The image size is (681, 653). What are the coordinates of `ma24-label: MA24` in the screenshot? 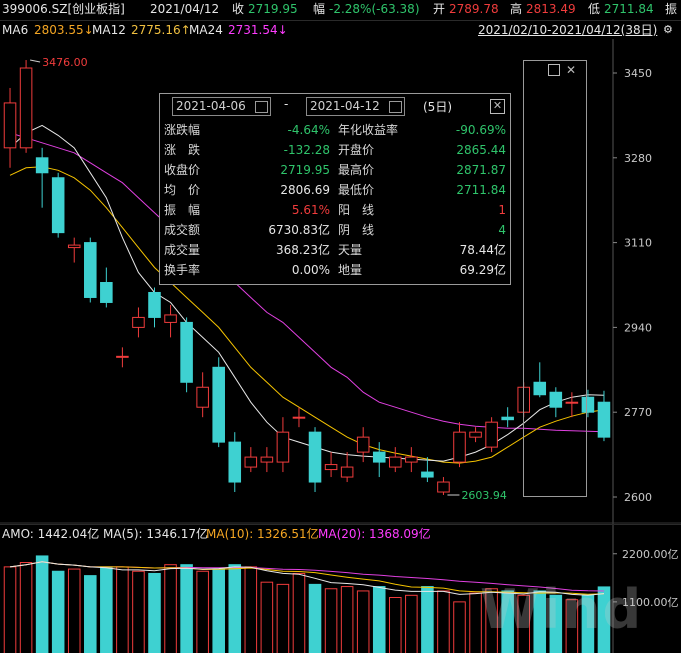 It's located at (206, 30).